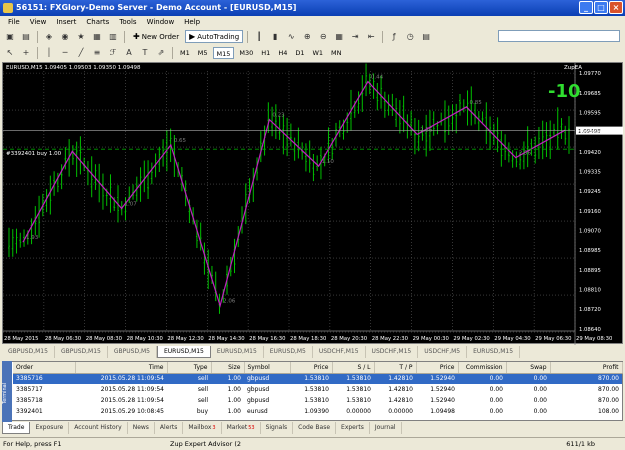 The image size is (625, 450). What do you see at coordinates (97, 52) in the screenshot?
I see `channel-icon: ≡` at bounding box center [97, 52].